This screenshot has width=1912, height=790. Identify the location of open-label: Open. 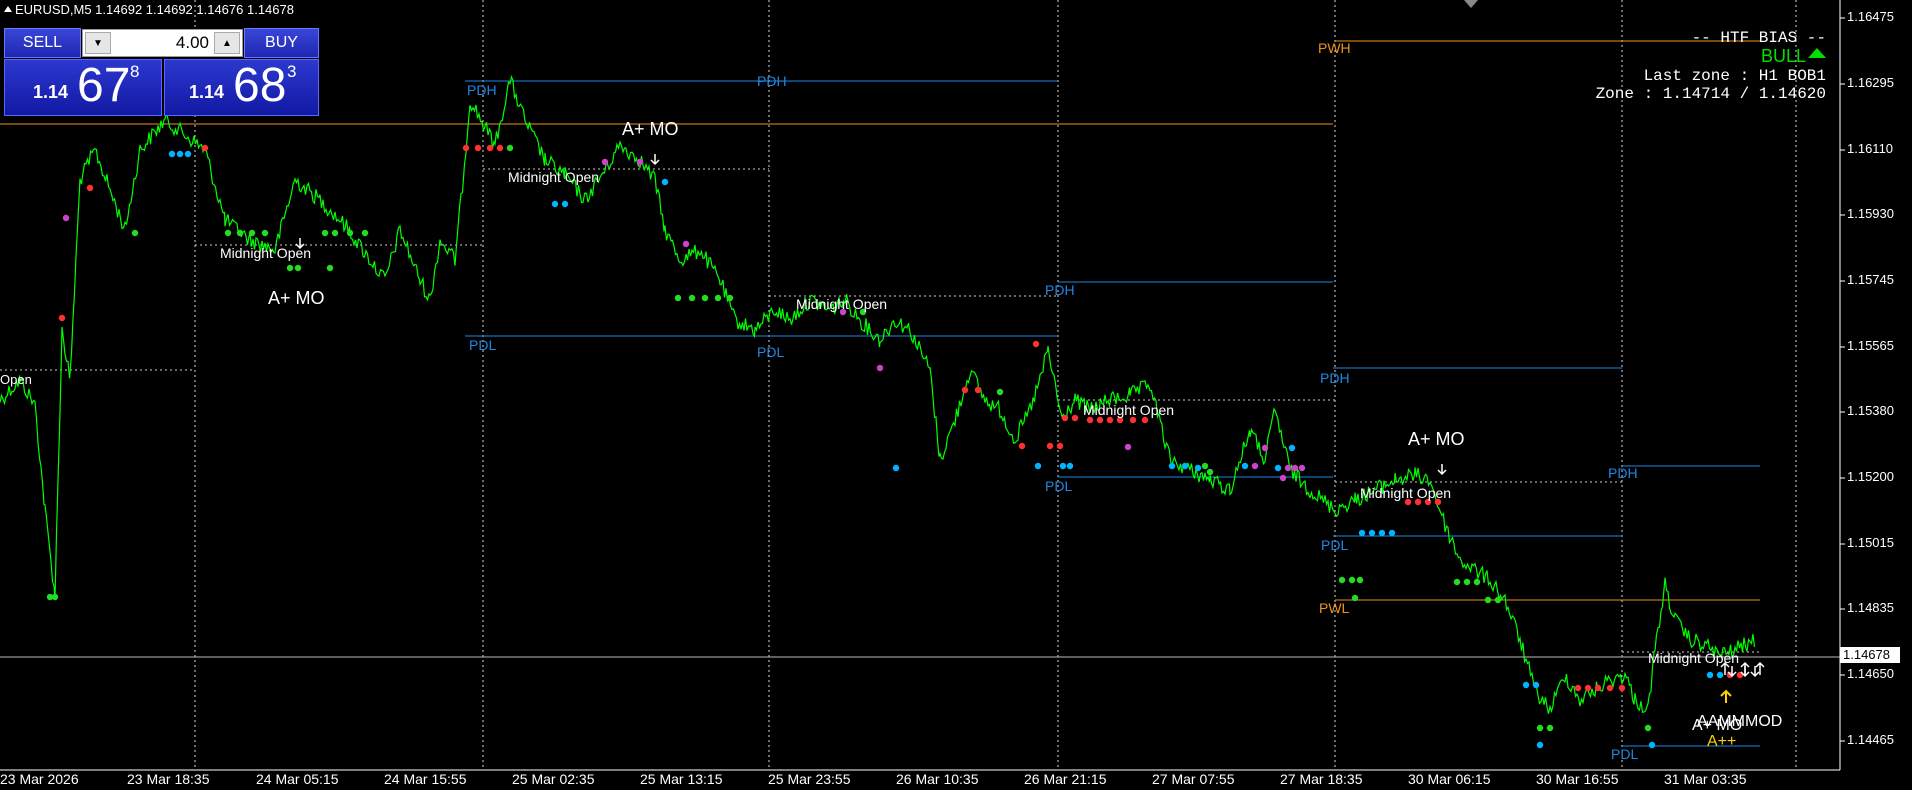
(16, 379).